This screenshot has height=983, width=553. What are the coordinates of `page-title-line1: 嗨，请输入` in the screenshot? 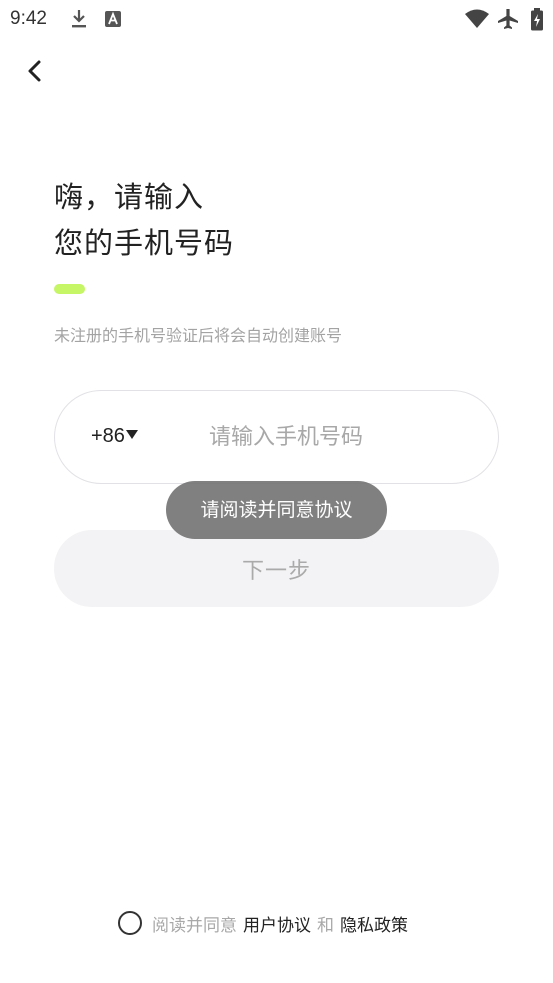 It's located at (129, 197).